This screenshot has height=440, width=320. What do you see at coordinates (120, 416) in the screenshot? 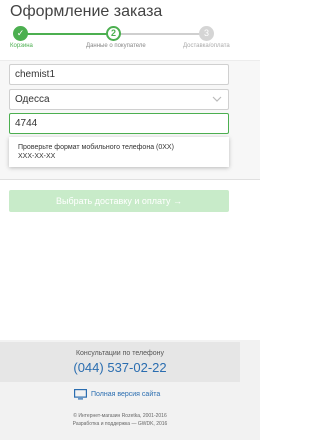
I see `copyright-text: © Интернет-магазин Rozetka, 2001-2016` at bounding box center [120, 416].